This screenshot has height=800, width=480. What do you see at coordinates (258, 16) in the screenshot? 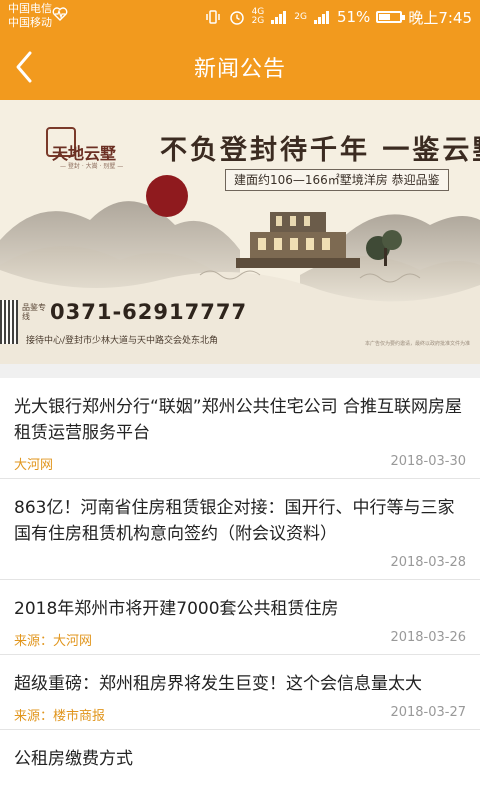
I see `network-type-1: 4G 2G` at bounding box center [258, 16].